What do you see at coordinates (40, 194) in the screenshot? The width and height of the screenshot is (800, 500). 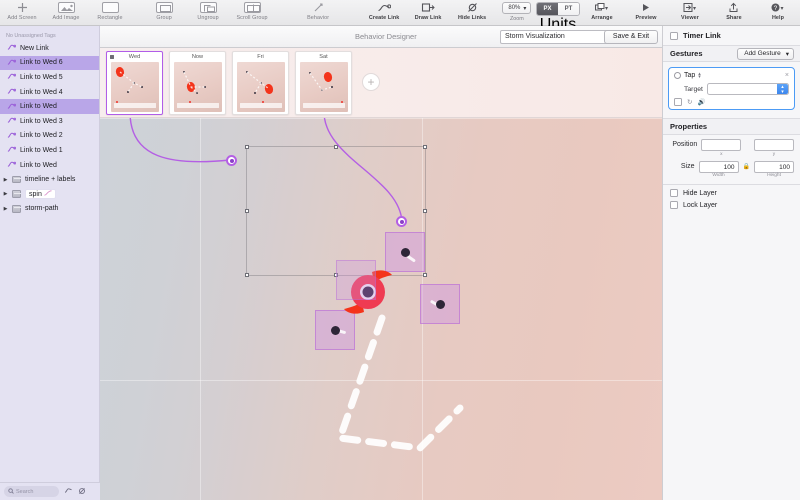 I see `sidebar-item-chip: spin` at bounding box center [40, 194].